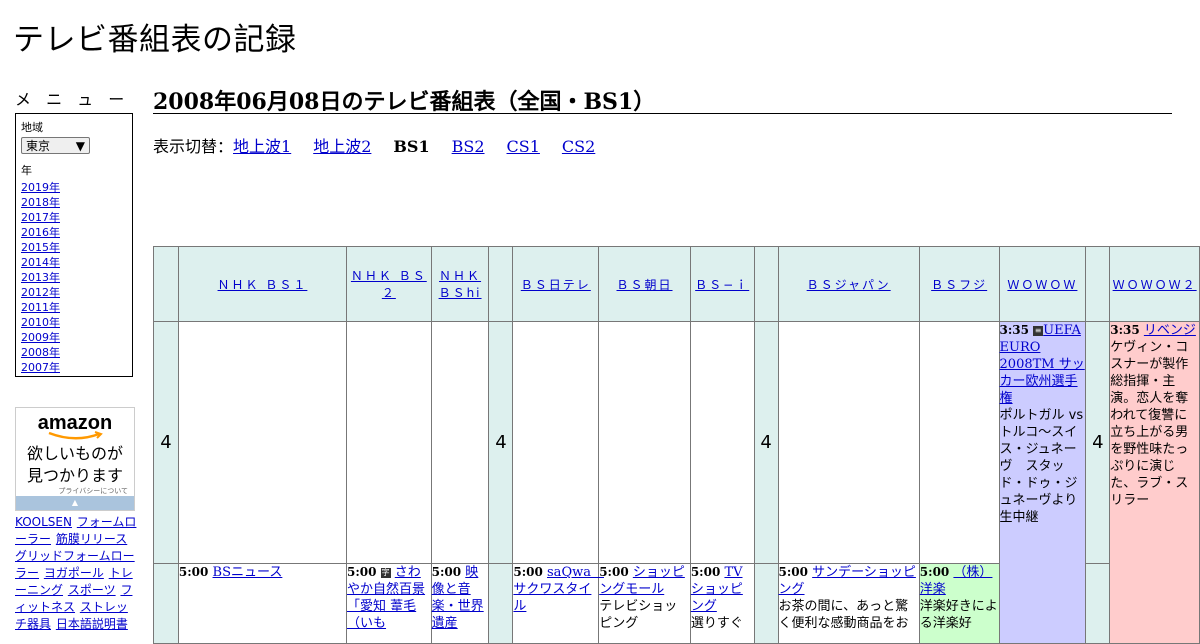 The width and height of the screenshot is (1200, 644). What do you see at coordinates (638, 615) in the screenshot?
I see `program-description: テレビショッピング` at bounding box center [638, 615].